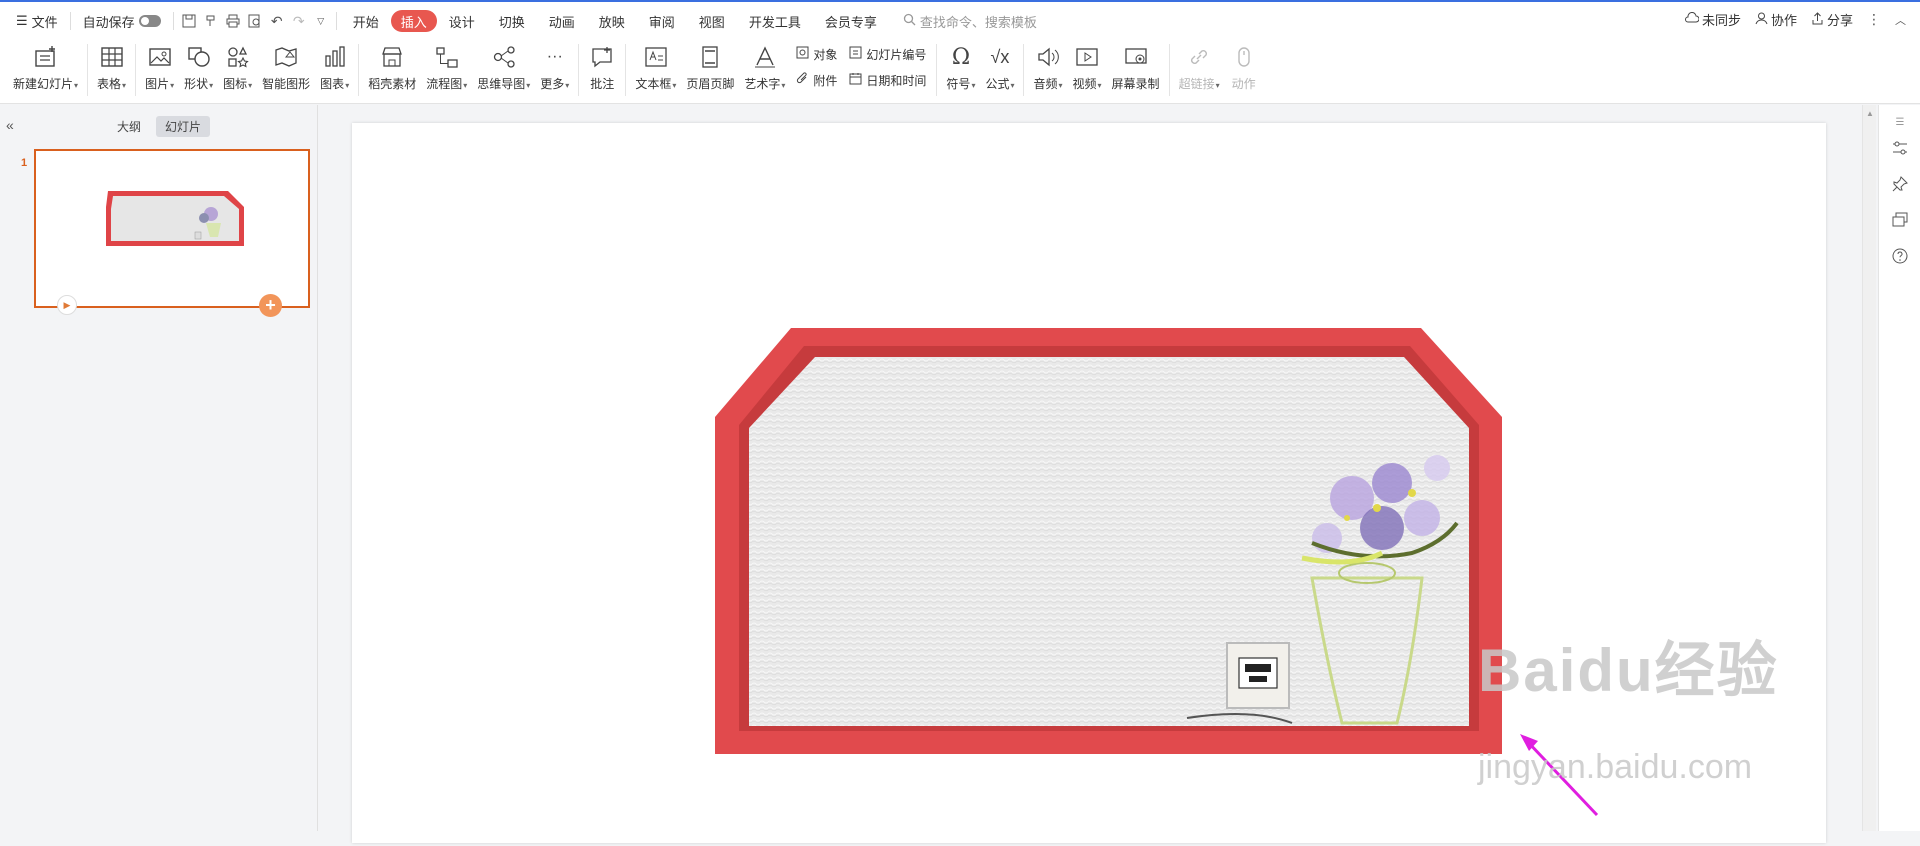 This screenshot has width=1920, height=846. What do you see at coordinates (764, 70) in the screenshot?
I see `wordart-button: 艺术字▾` at bounding box center [764, 70].